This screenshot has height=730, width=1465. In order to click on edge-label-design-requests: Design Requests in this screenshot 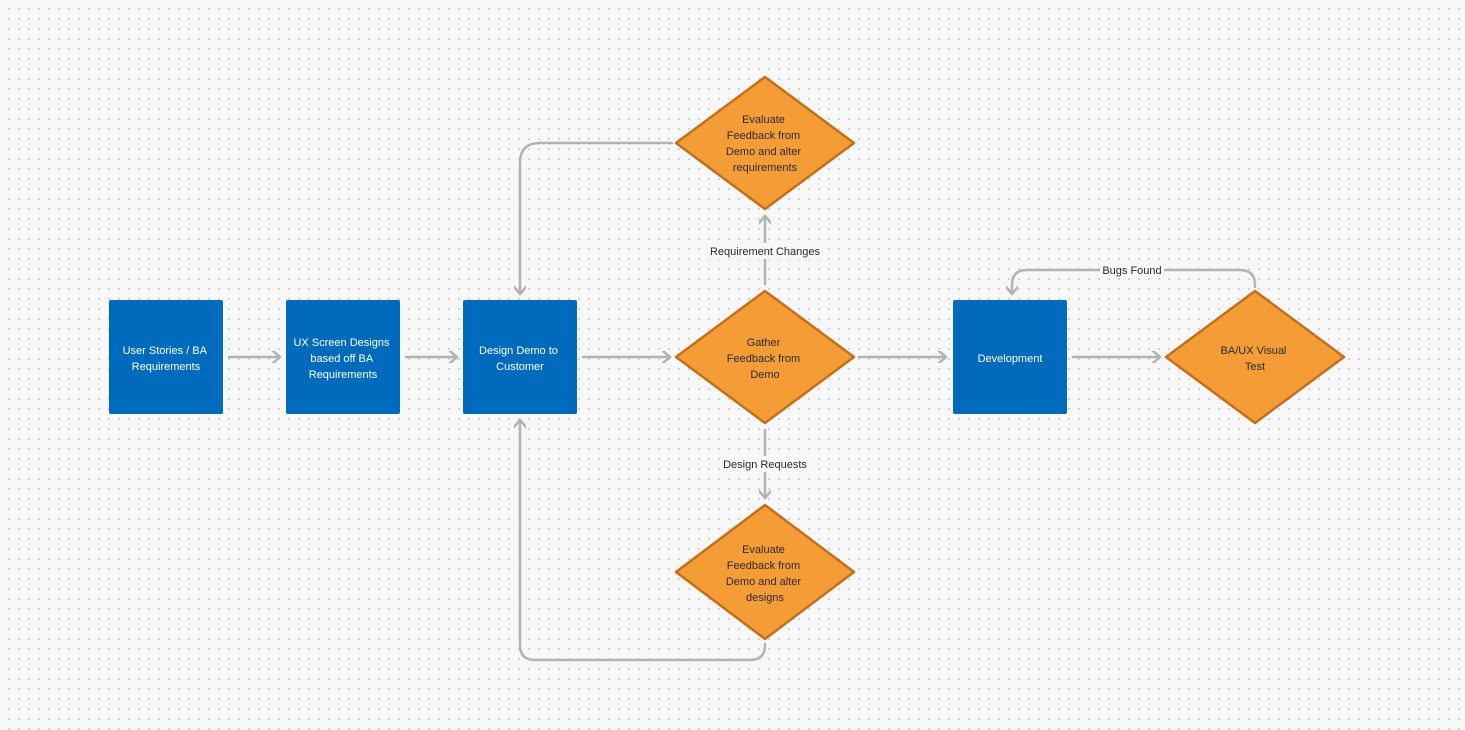, I will do `click(765, 464)`.